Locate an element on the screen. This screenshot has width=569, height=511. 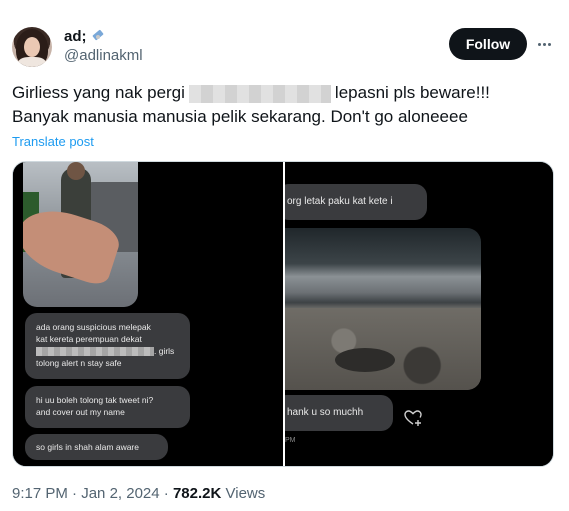
avatar-face is located at coordinates (32, 47).